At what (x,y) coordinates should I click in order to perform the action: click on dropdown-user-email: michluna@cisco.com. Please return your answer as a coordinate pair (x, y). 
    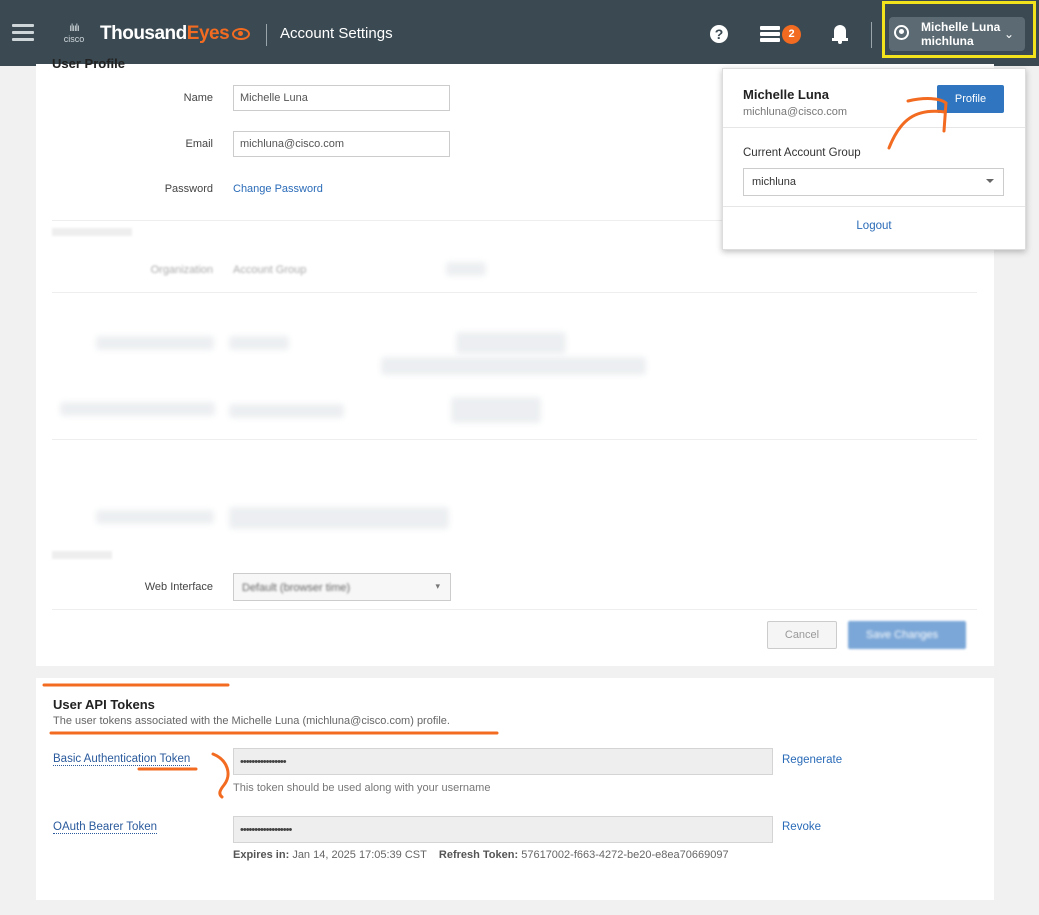
    Looking at the image, I should click on (795, 112).